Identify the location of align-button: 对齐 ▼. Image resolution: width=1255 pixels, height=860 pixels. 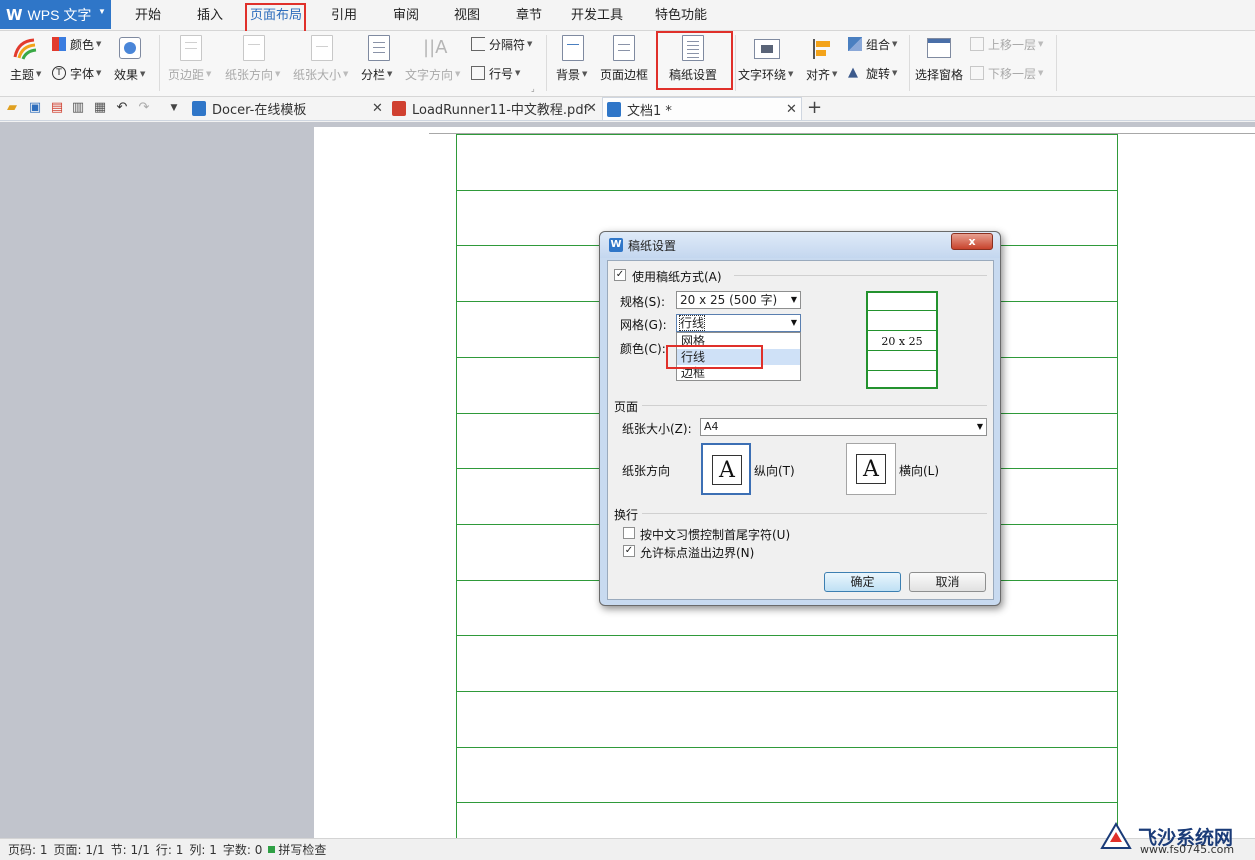
(821, 74).